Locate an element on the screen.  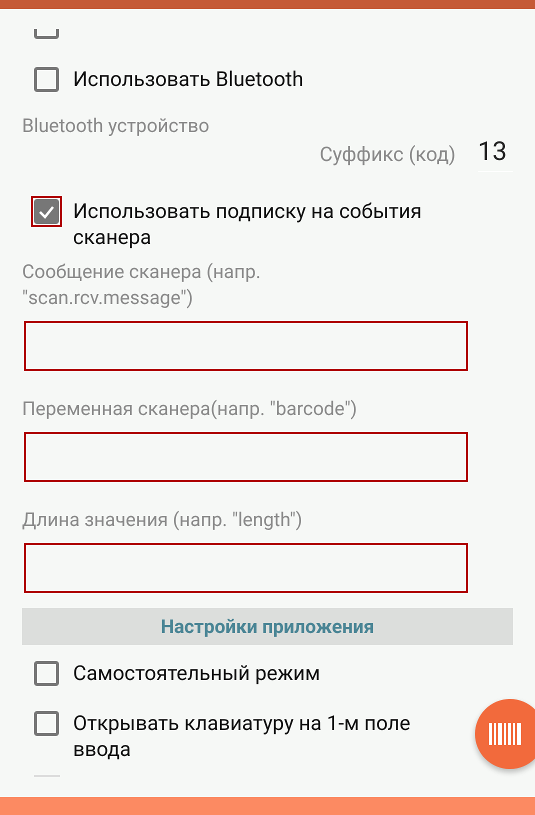
section-header: Настройки приложения is located at coordinates (267, 626).